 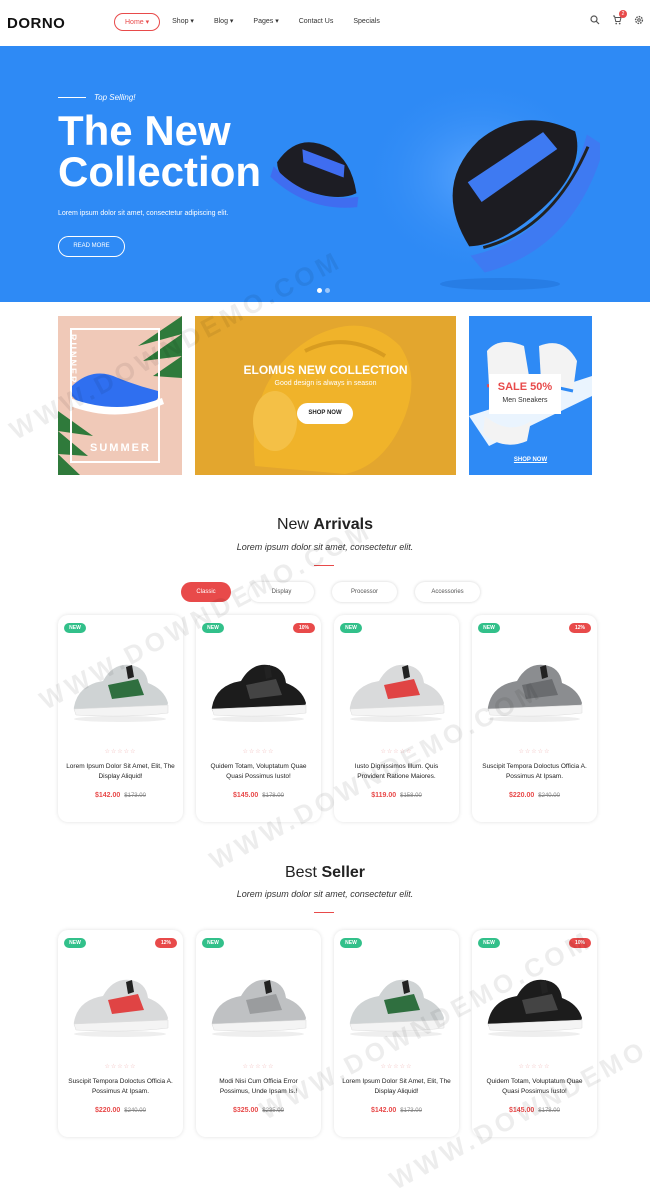 I want to click on sale-sublabel: Men Sneakers, so click(x=525, y=400).